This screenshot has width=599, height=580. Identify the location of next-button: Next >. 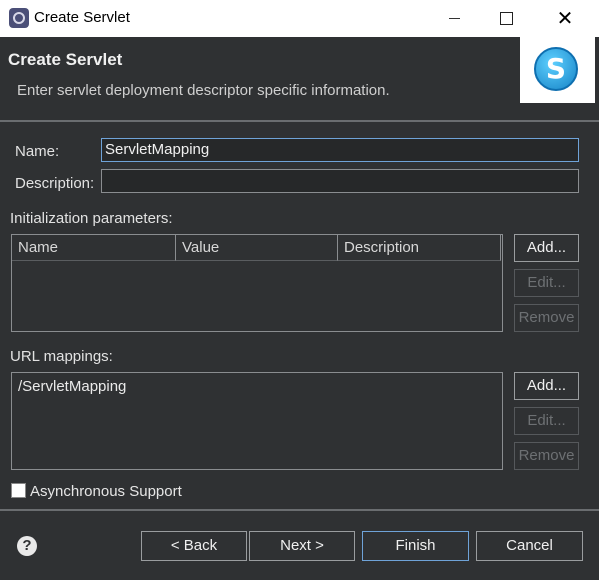
(302, 546).